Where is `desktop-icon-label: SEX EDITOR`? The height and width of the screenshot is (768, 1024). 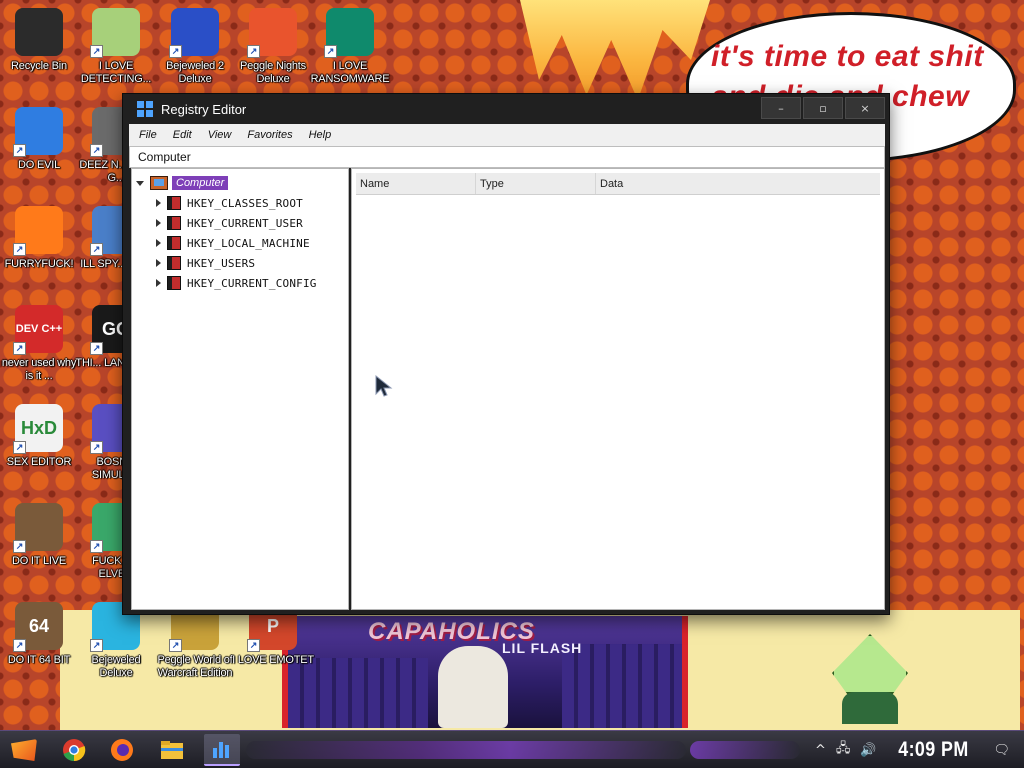
desktop-icon-label: SEX EDITOR is located at coordinates (39, 462).